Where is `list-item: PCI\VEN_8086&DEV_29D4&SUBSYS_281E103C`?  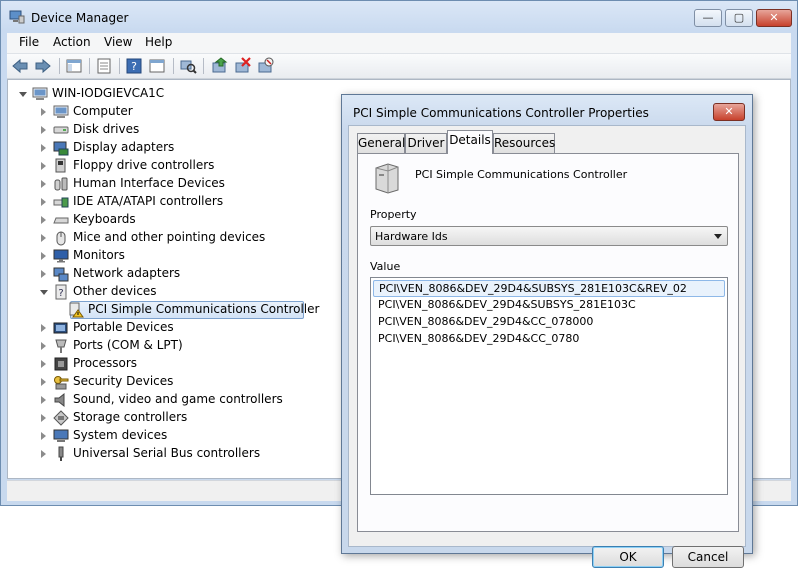
list-item: PCI\VEN_8086&DEV_29D4&SUBSYS_281E103C is located at coordinates (549, 305).